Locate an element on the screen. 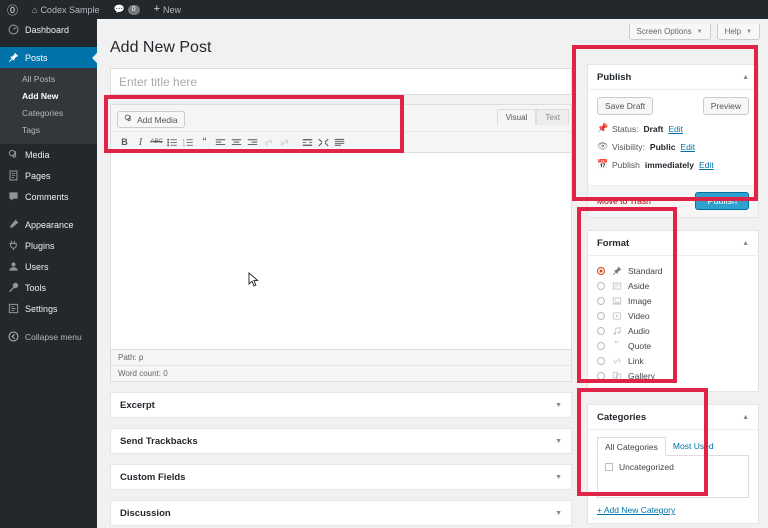  sidebar-item-media: Media is located at coordinates (48, 154).